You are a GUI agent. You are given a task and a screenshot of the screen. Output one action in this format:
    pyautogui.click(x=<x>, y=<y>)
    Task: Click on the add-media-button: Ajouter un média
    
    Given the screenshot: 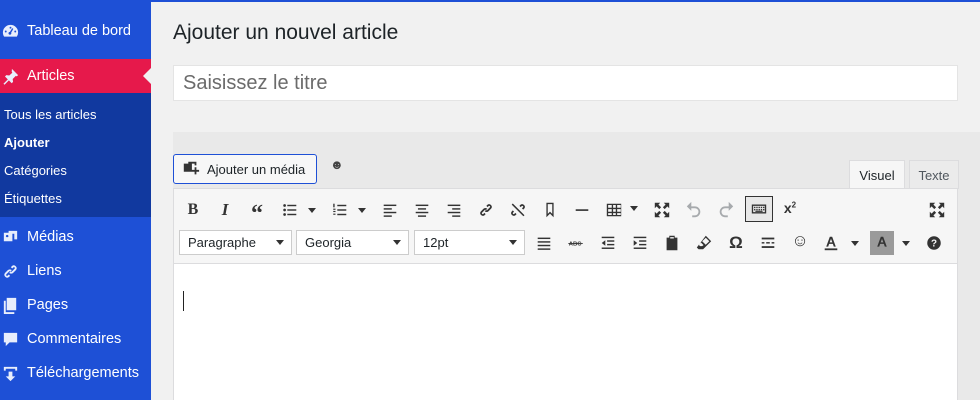 What is the action you would take?
    pyautogui.click(x=245, y=169)
    